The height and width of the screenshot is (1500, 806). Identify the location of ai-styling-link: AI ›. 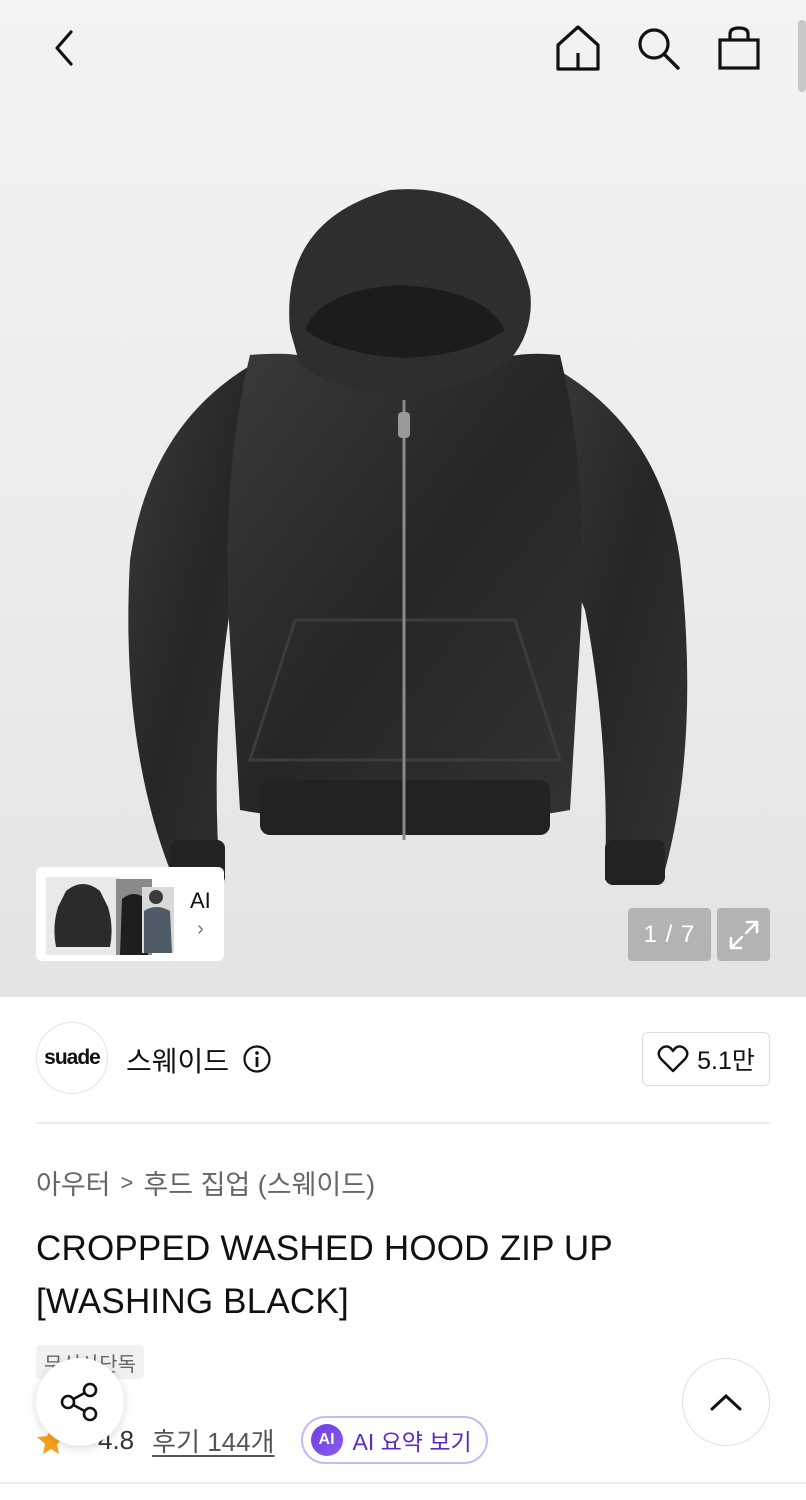
(200, 914).